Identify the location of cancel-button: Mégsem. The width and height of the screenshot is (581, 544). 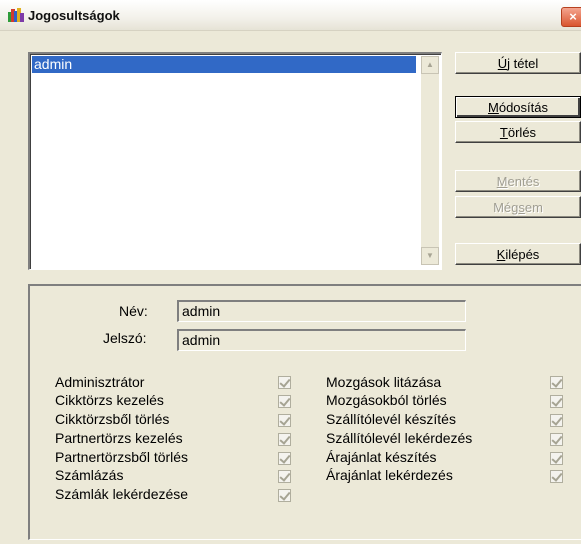
(518, 207).